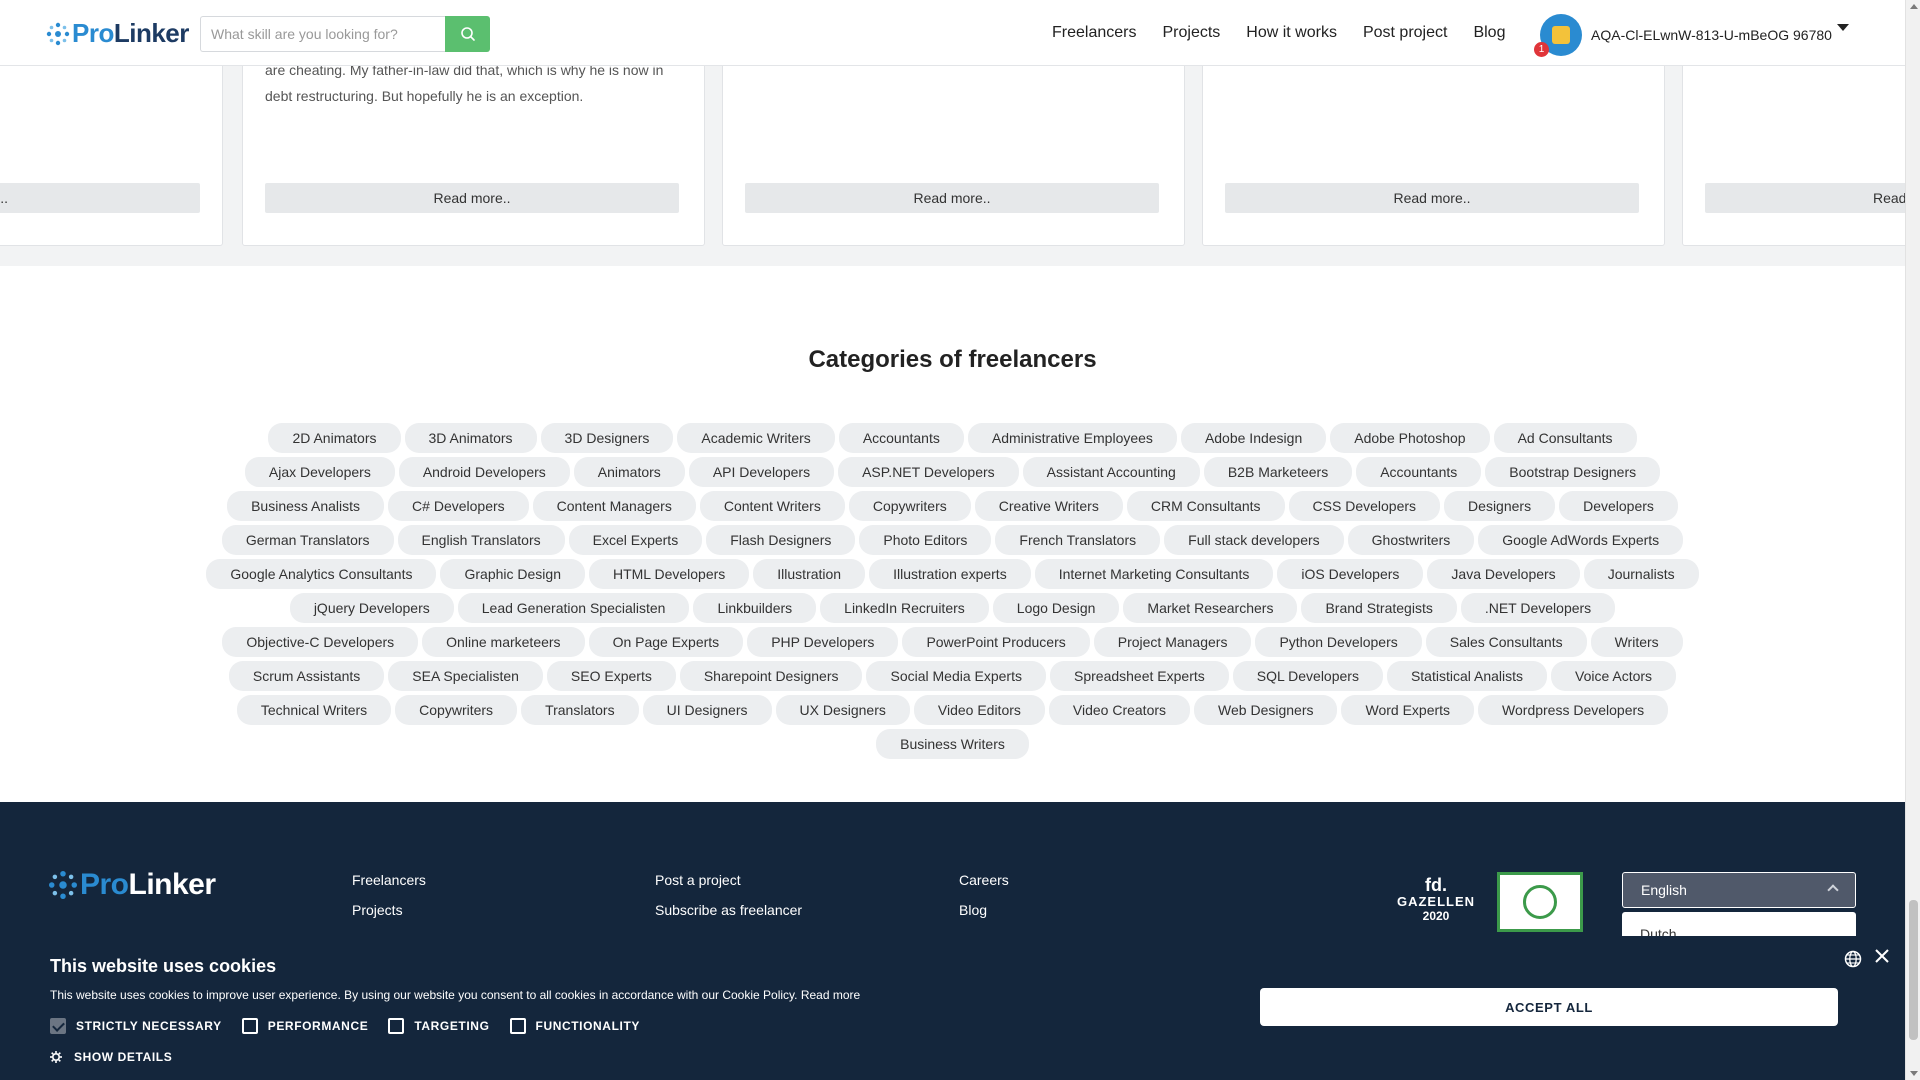  What do you see at coordinates (389, 880) in the screenshot?
I see `footer-link-freelancers: Freelancers` at bounding box center [389, 880].